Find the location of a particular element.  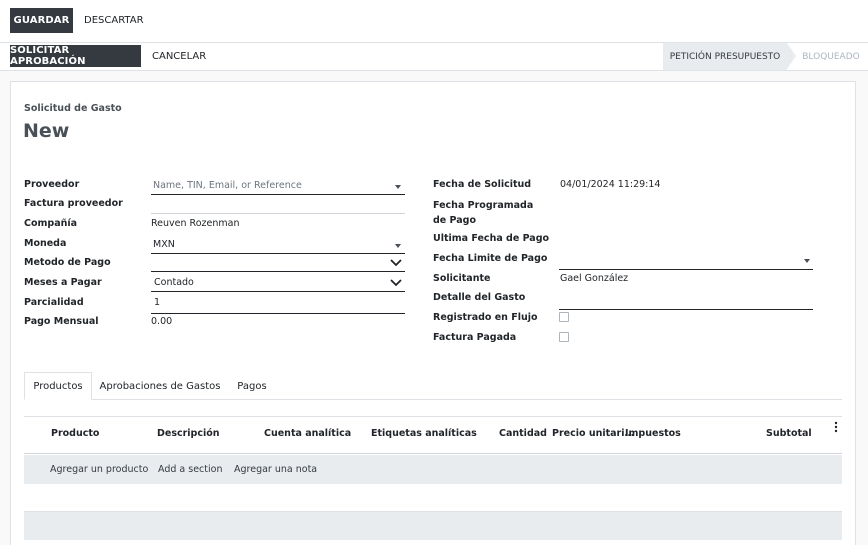

col-impuestos: Impuestos is located at coordinates (653, 433).